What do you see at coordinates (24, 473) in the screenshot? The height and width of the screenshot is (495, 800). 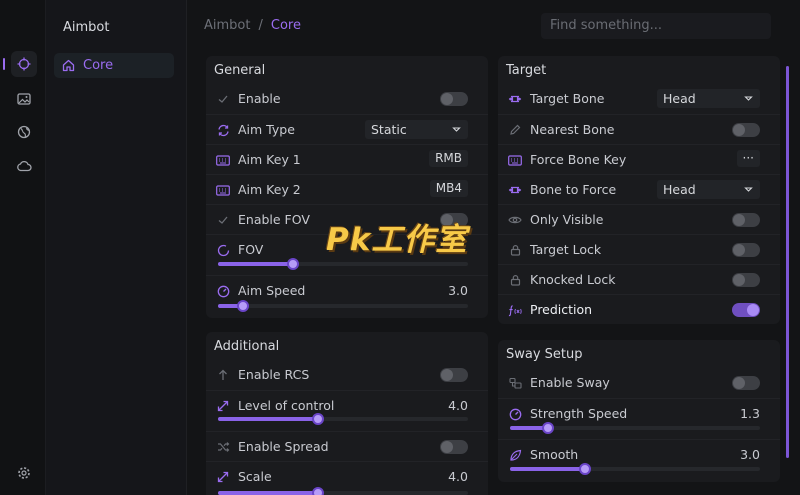 I see `settings-icon` at bounding box center [24, 473].